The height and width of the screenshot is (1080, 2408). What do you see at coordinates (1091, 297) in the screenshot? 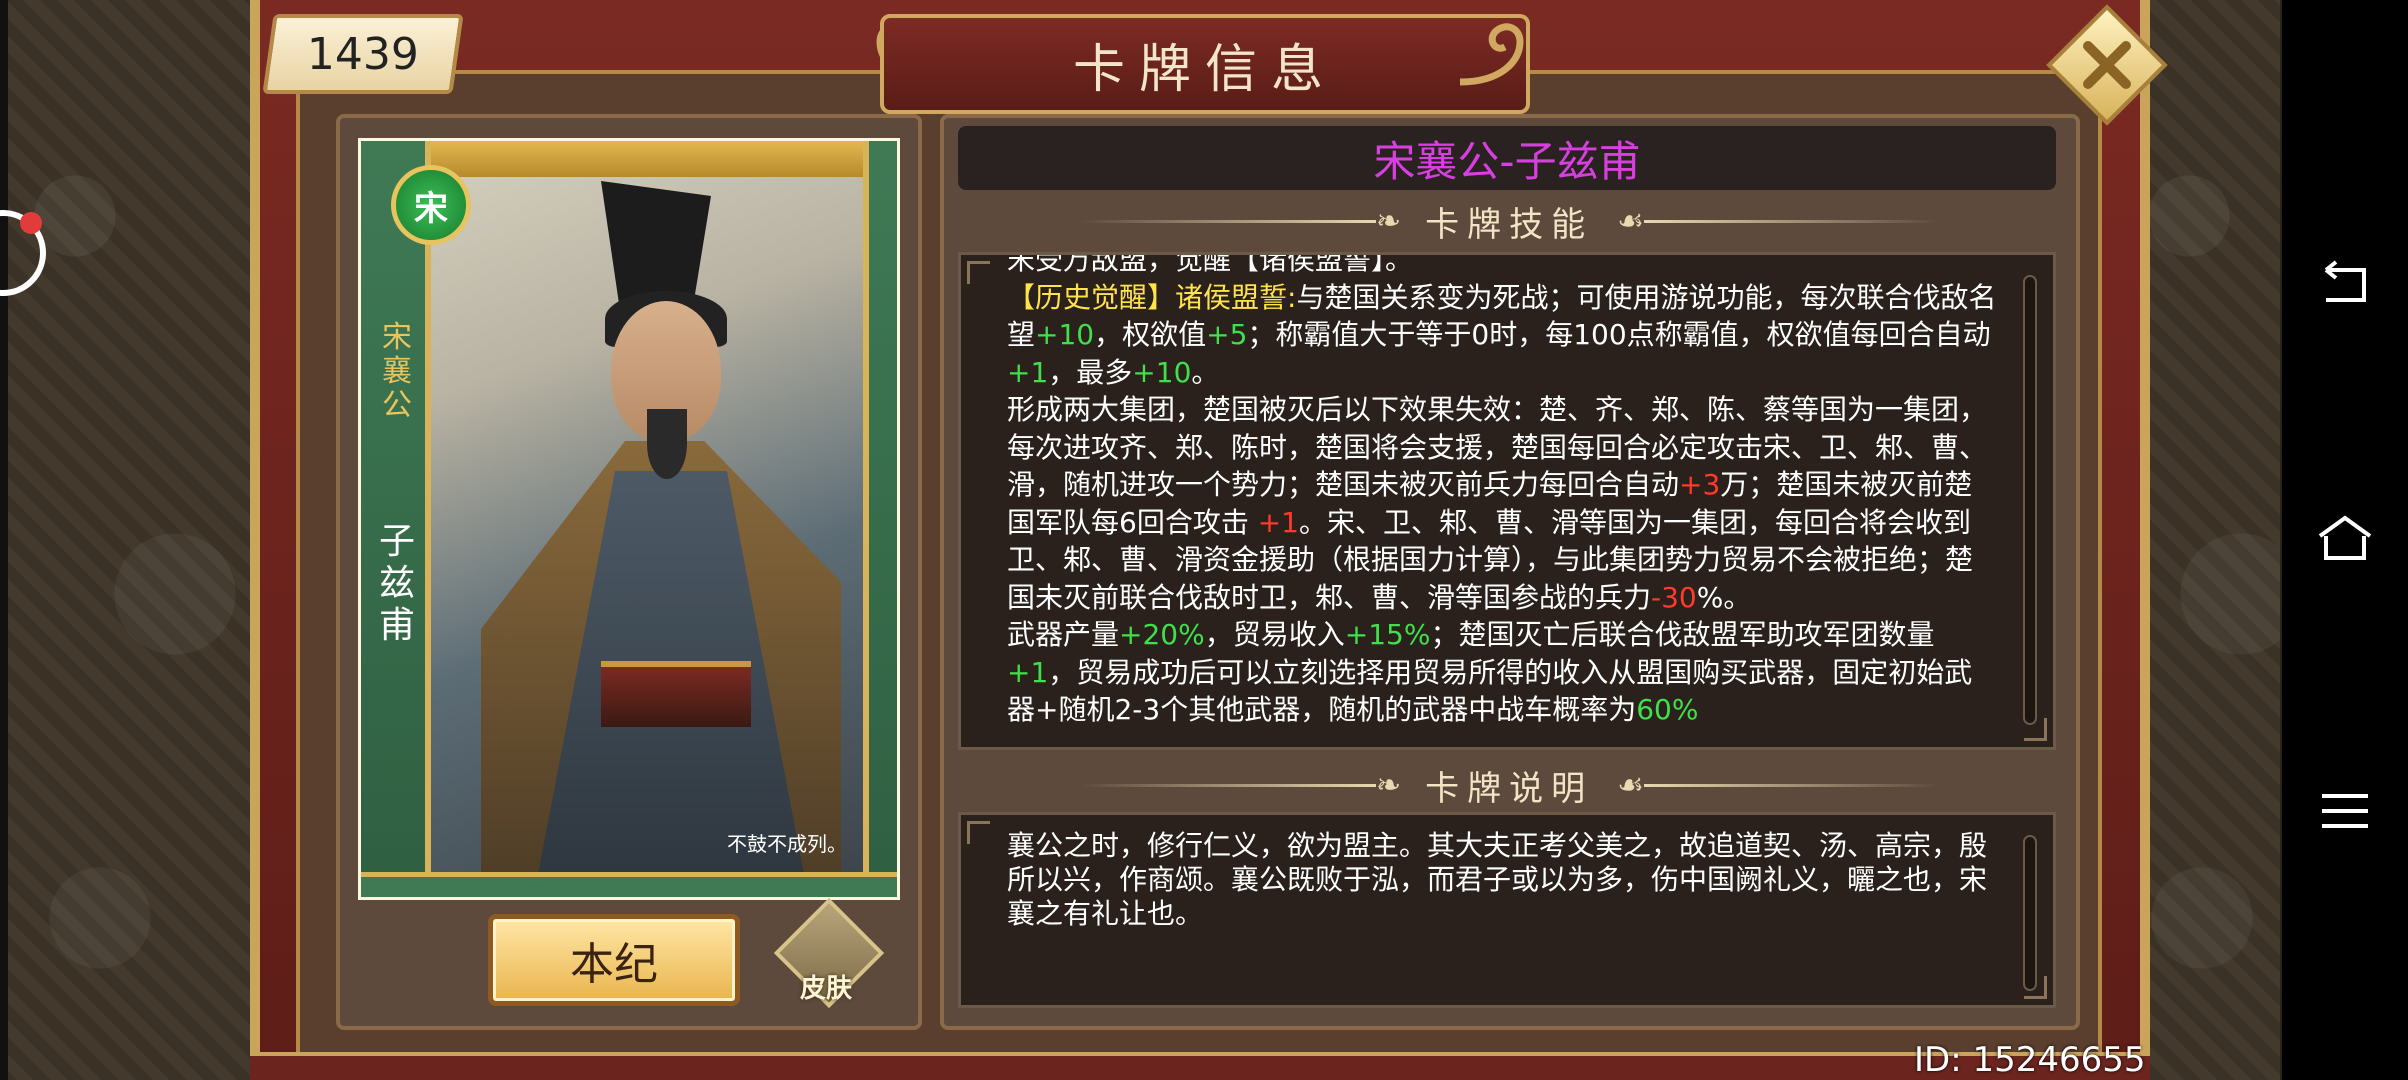
I see `skill-awaken-tag: 【历史觉醒】` at bounding box center [1091, 297].